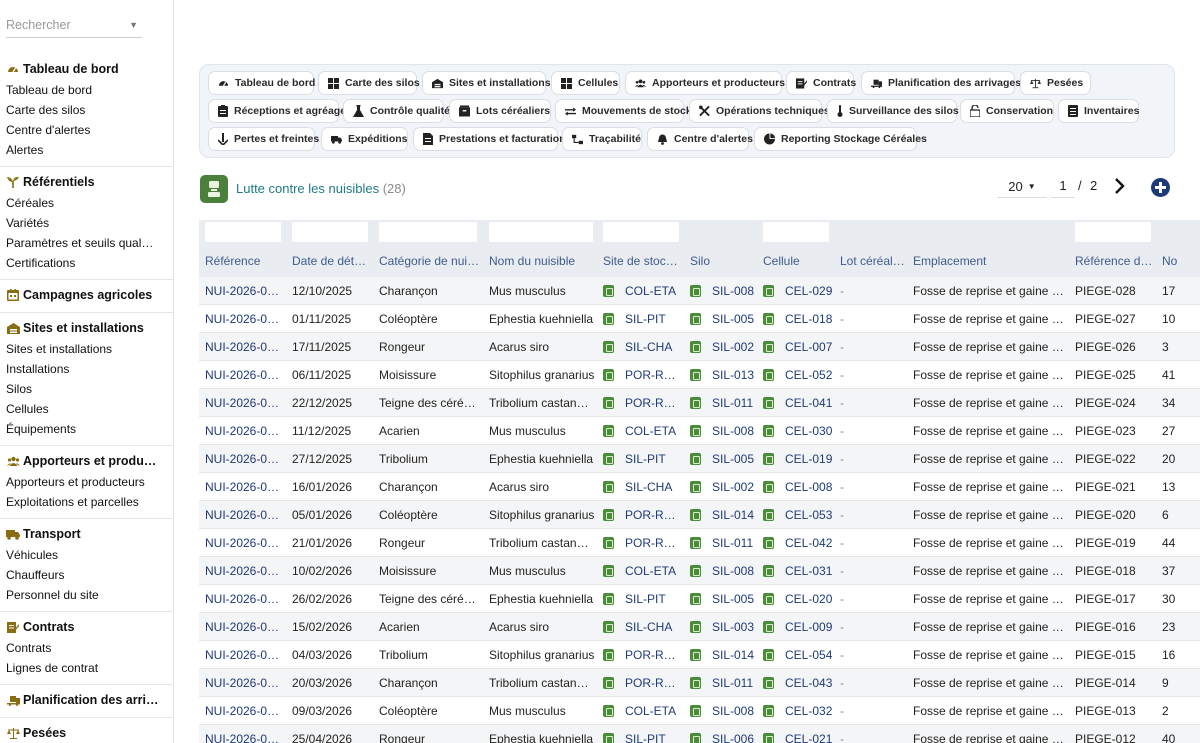 Image resolution: width=1200 pixels, height=743 pixels. I want to click on sidebar-item: Installations, so click(86, 369).